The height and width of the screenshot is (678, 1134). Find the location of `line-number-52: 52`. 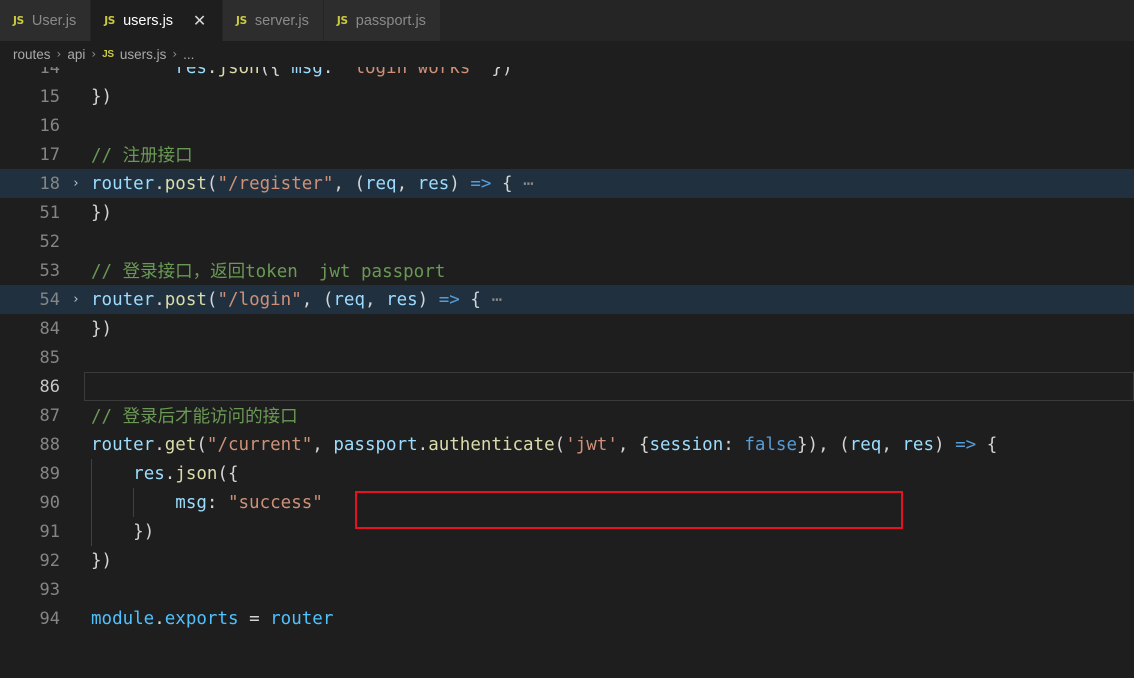

line-number-52: 52 is located at coordinates (49, 241).